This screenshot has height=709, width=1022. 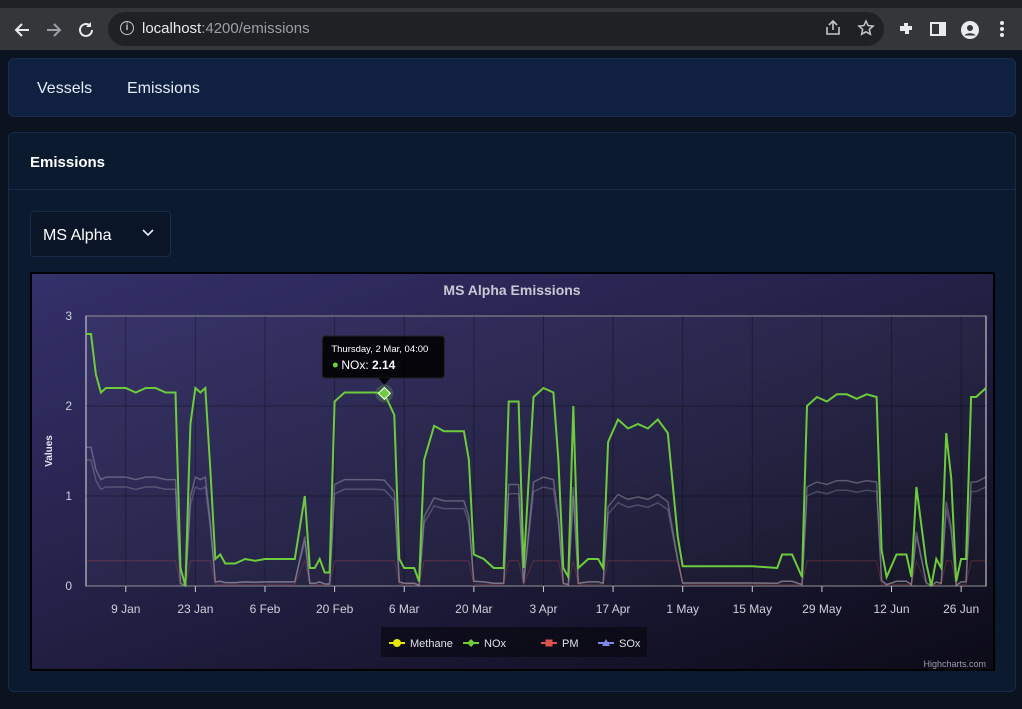 I want to click on x-tick-label: 20 Mar, so click(x=473, y=609).